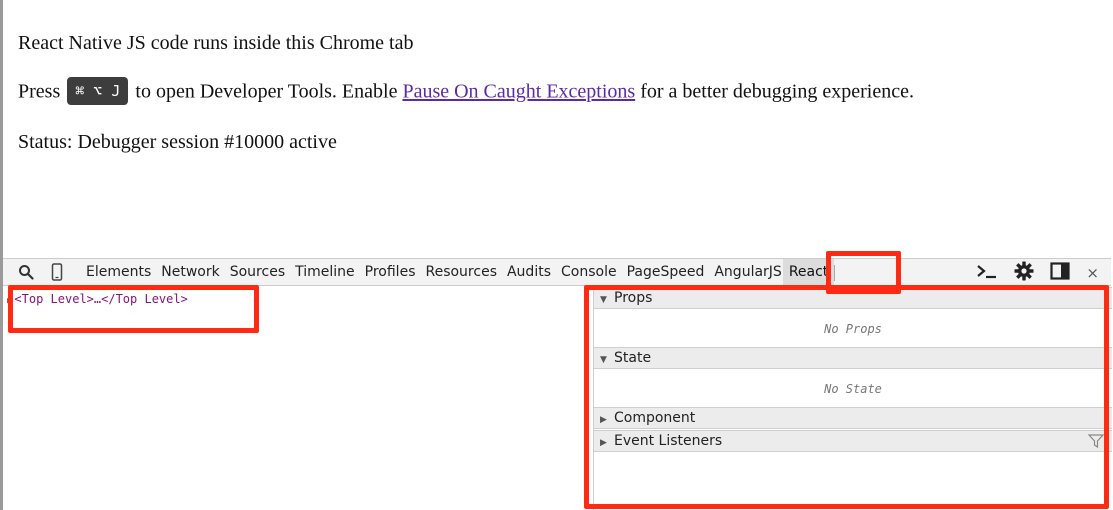  I want to click on pause-on-caught-exceptions-link: Pause On Caught Exceptions, so click(518, 92).